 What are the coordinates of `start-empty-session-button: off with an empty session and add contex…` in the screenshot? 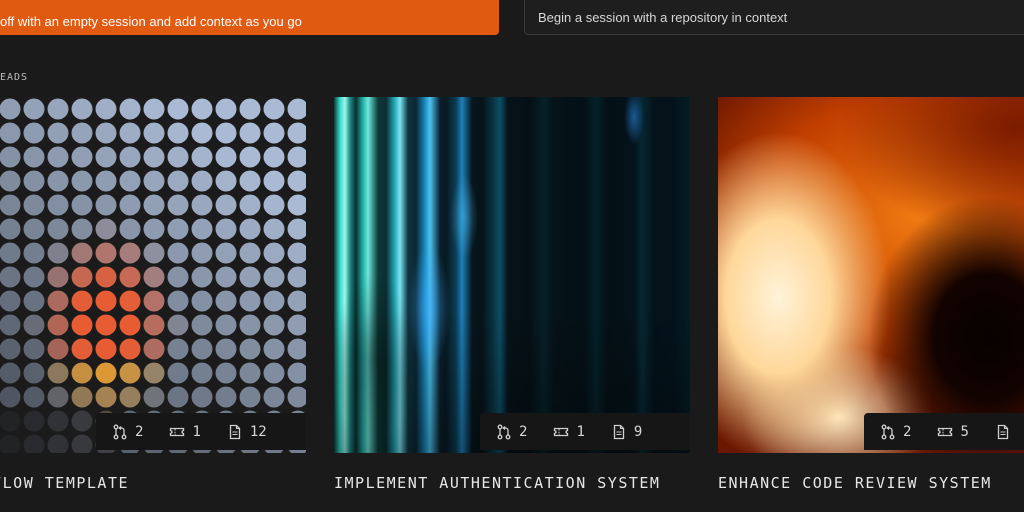 It's located at (249, 17).